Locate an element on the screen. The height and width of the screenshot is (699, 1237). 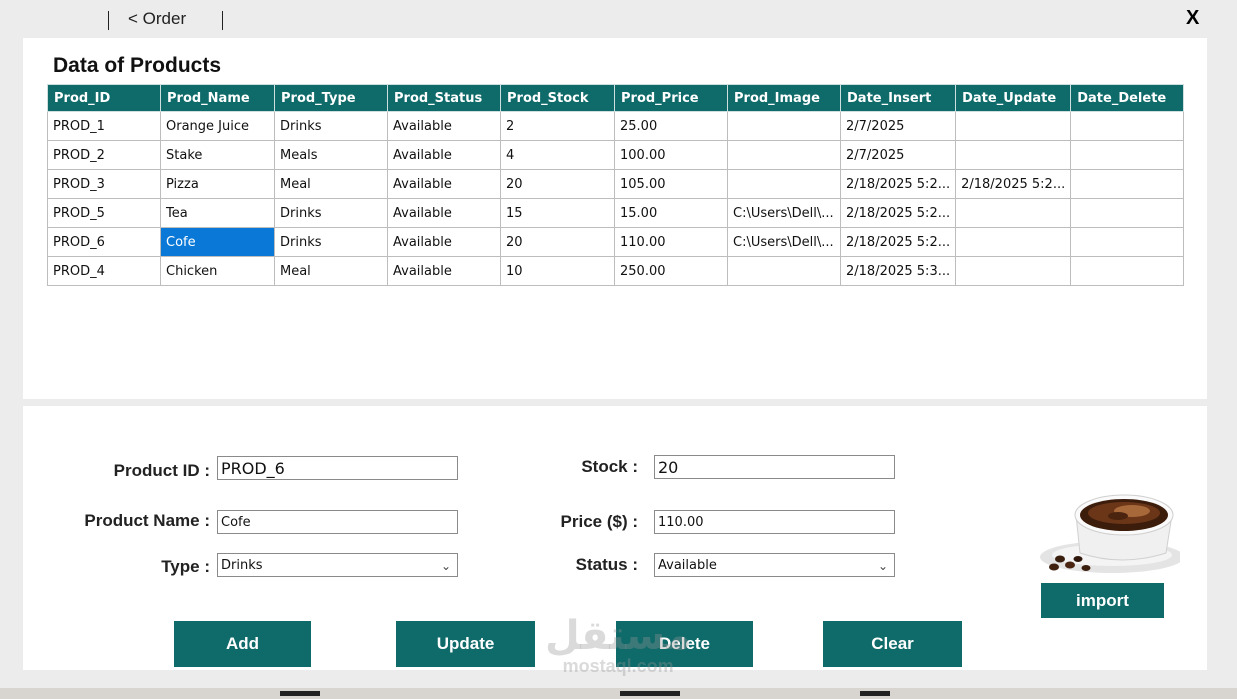
column-header: Prod_Status is located at coordinates (444, 98).